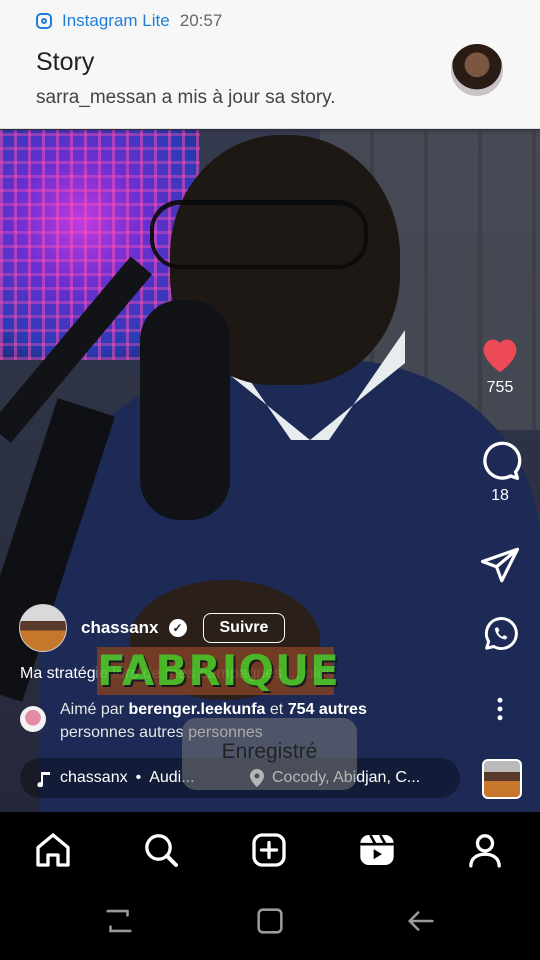 The width and height of the screenshot is (540, 960). What do you see at coordinates (92, 709) in the screenshot?
I see `liked-by-prefix: Aimé par` at bounding box center [92, 709].